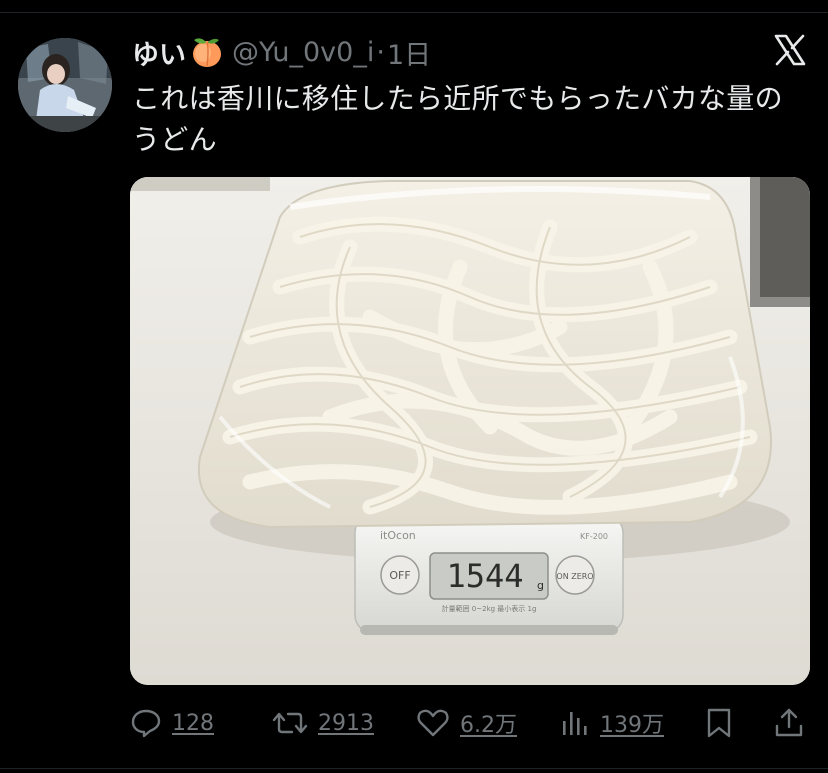 The width and height of the screenshot is (828, 773). I want to click on display-name: ゆい, so click(159, 52).